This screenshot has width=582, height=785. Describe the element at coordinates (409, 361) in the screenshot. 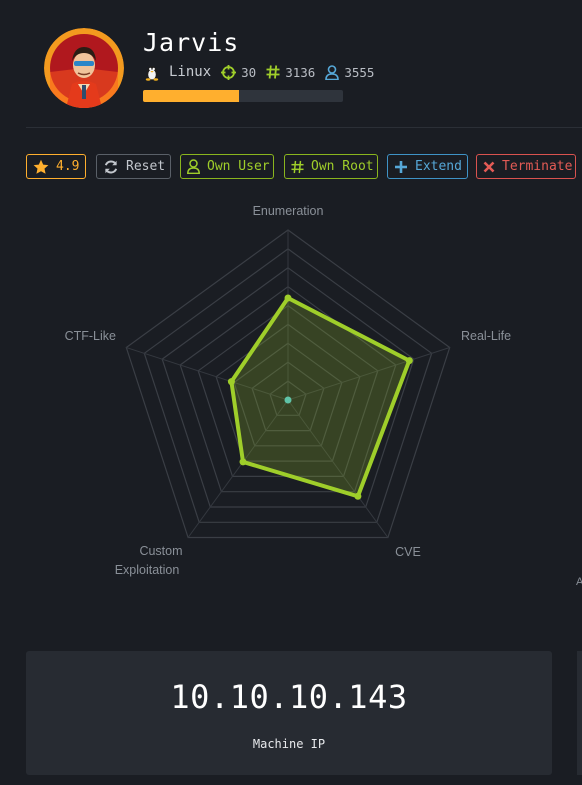

I see `radar-point-real-life` at that location.